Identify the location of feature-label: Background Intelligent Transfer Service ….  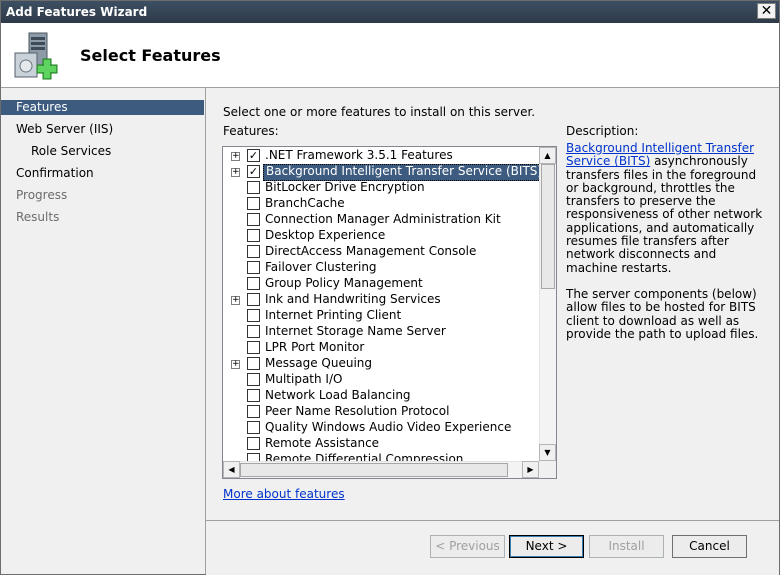
(404, 172).